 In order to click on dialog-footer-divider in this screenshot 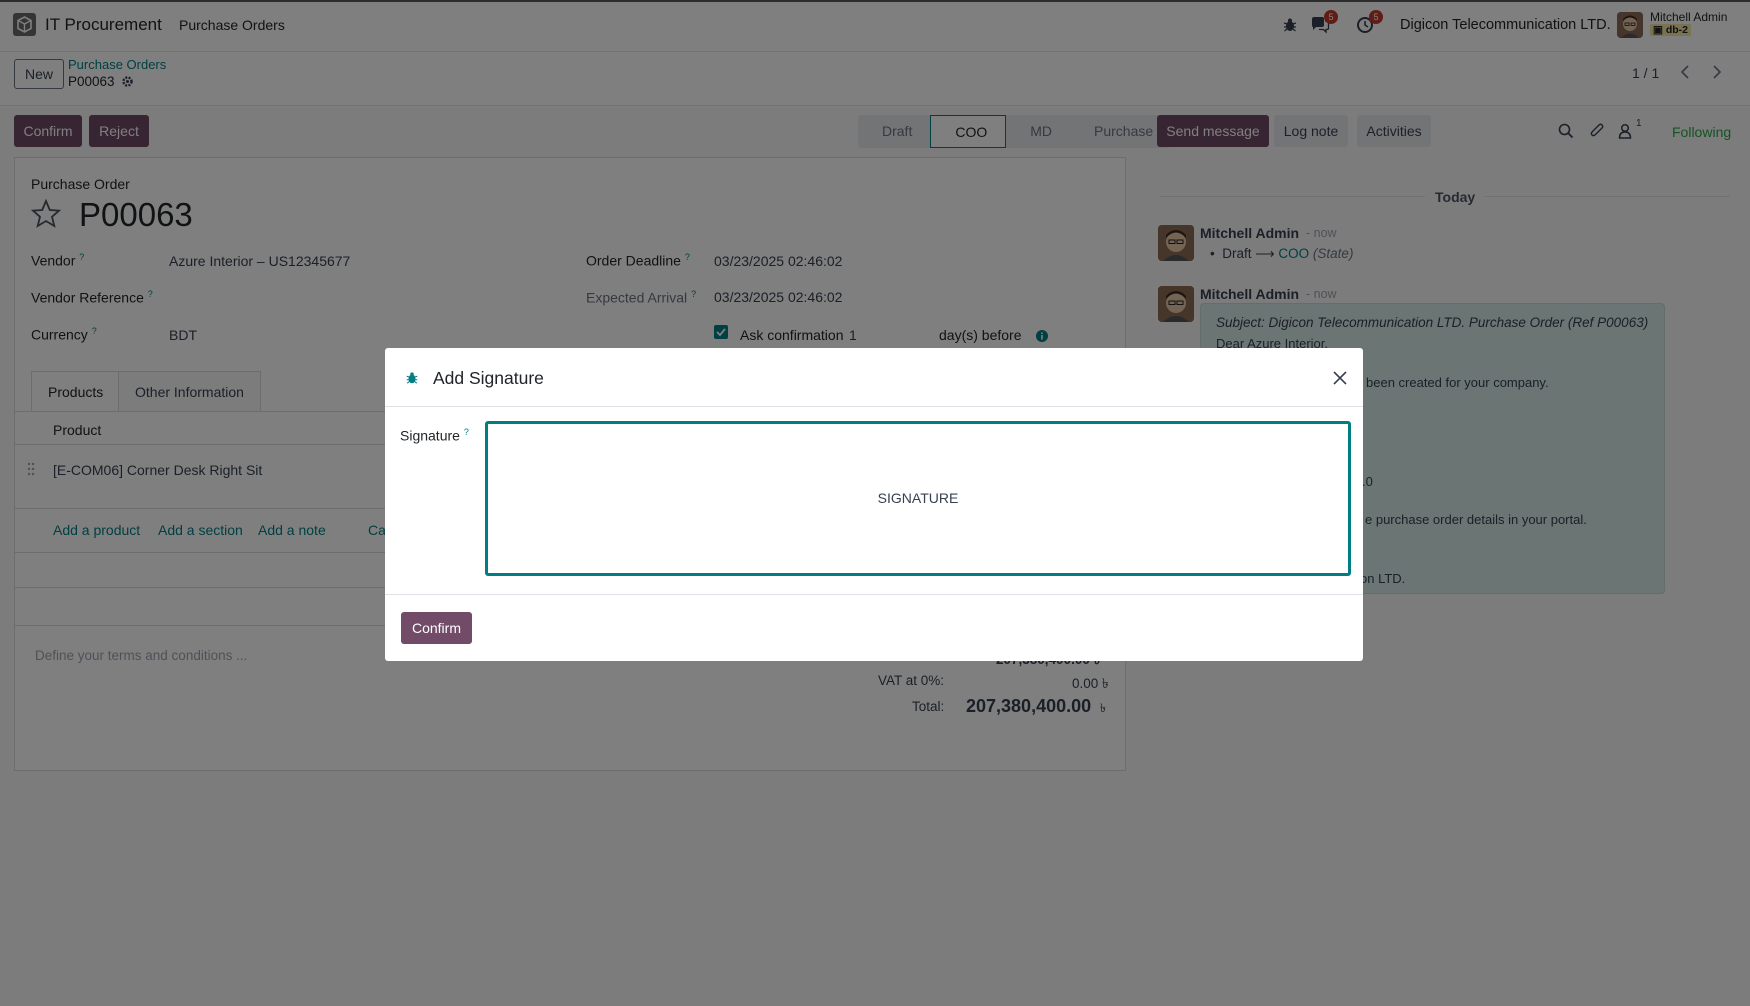, I will do `click(874, 594)`.